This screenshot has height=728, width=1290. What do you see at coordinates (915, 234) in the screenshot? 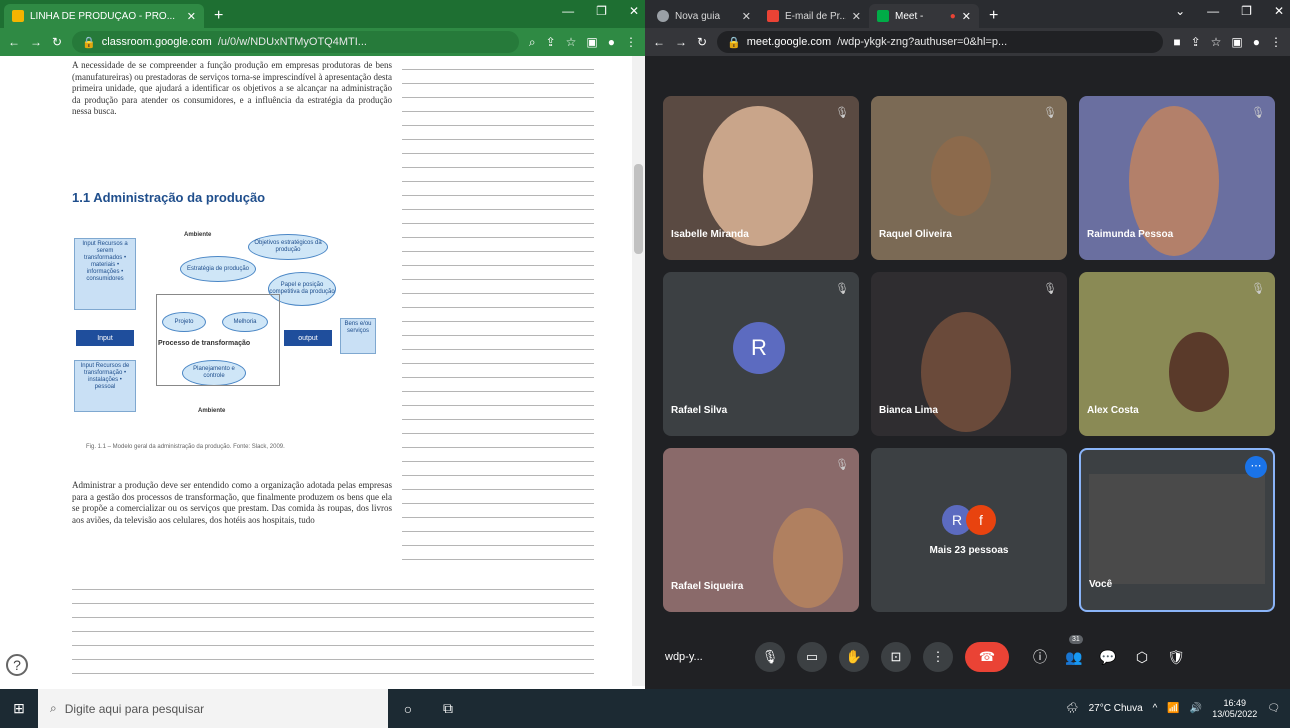
I see `participant-name: Raquel Oliveira` at bounding box center [915, 234].